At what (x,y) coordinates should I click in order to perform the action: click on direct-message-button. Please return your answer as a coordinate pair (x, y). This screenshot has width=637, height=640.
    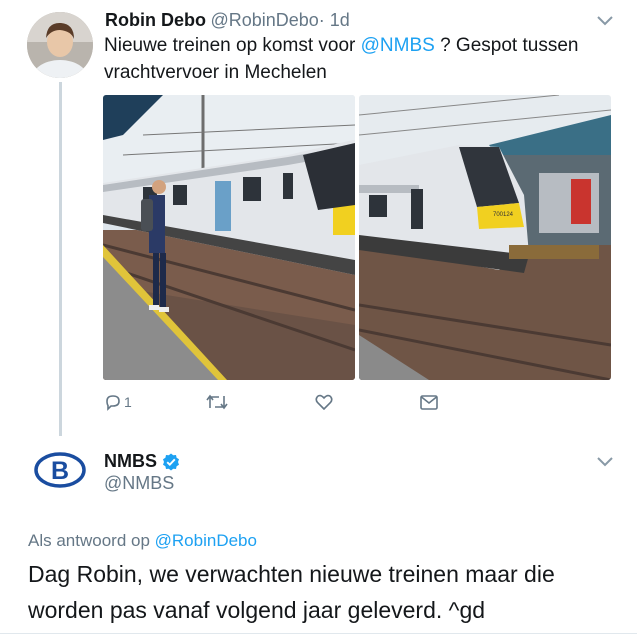
    Looking at the image, I should click on (429, 402).